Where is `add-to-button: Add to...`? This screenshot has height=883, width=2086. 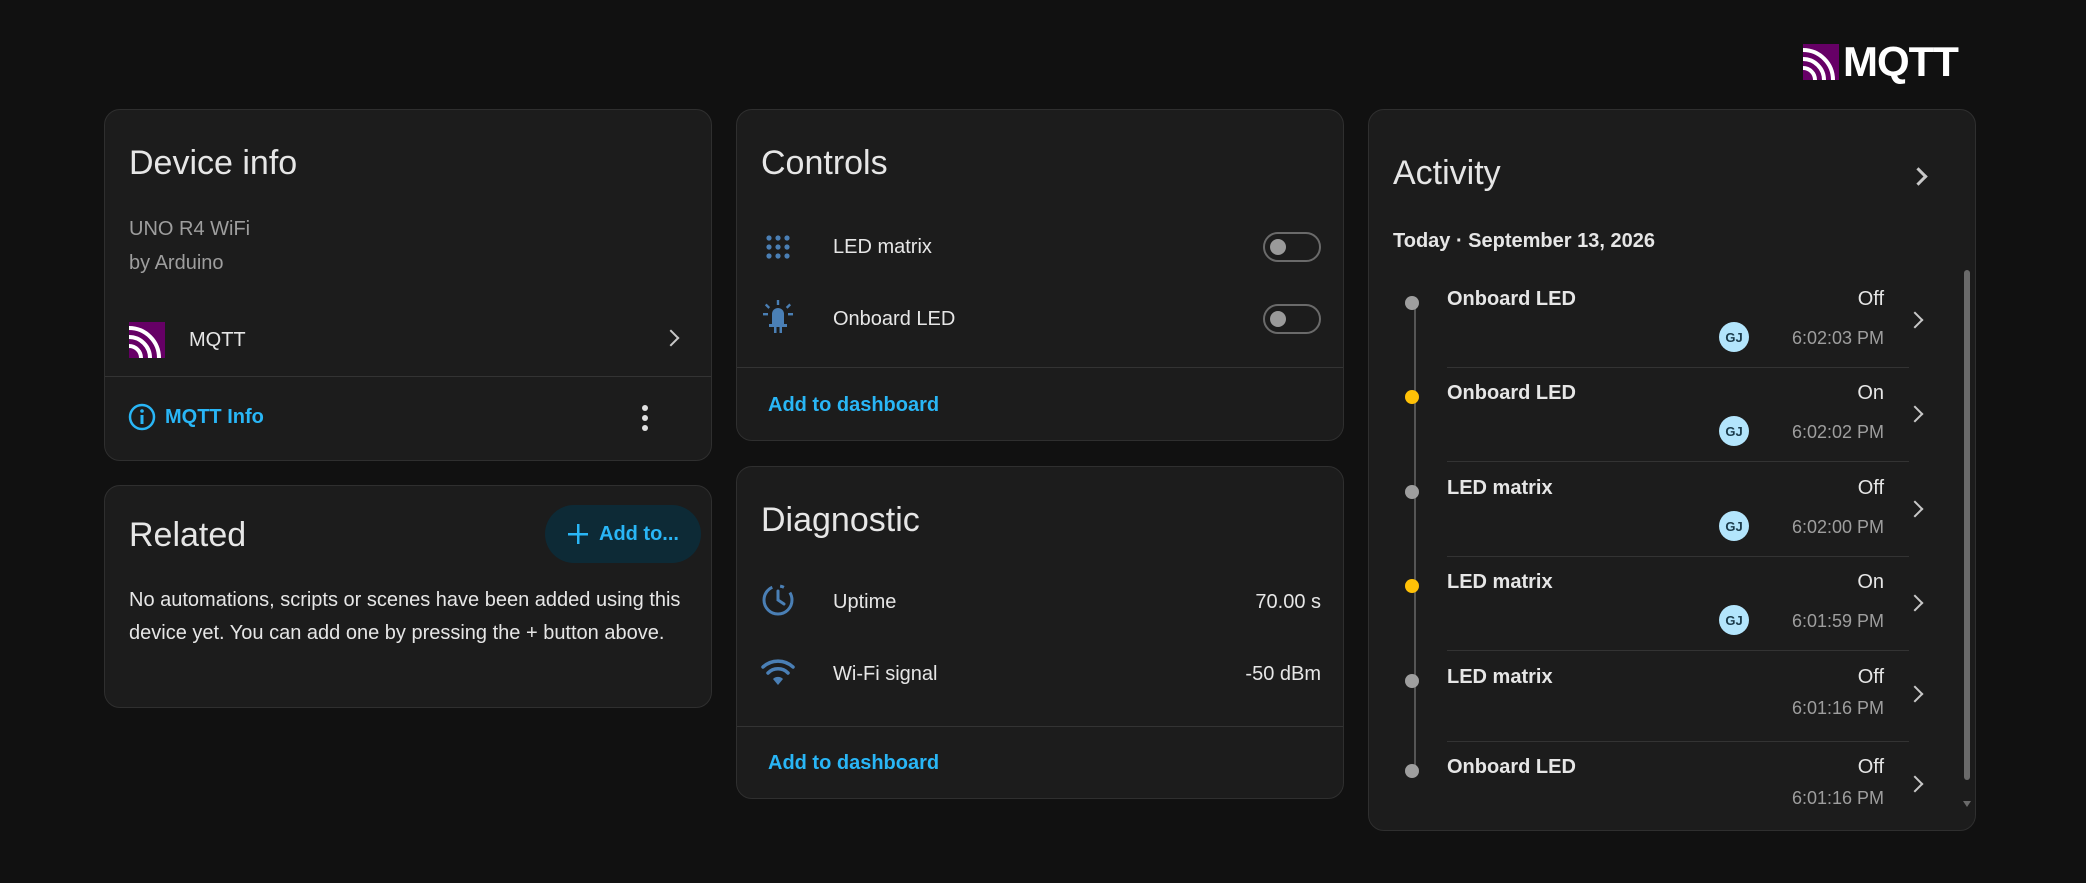
add-to-button: Add to... is located at coordinates (623, 534).